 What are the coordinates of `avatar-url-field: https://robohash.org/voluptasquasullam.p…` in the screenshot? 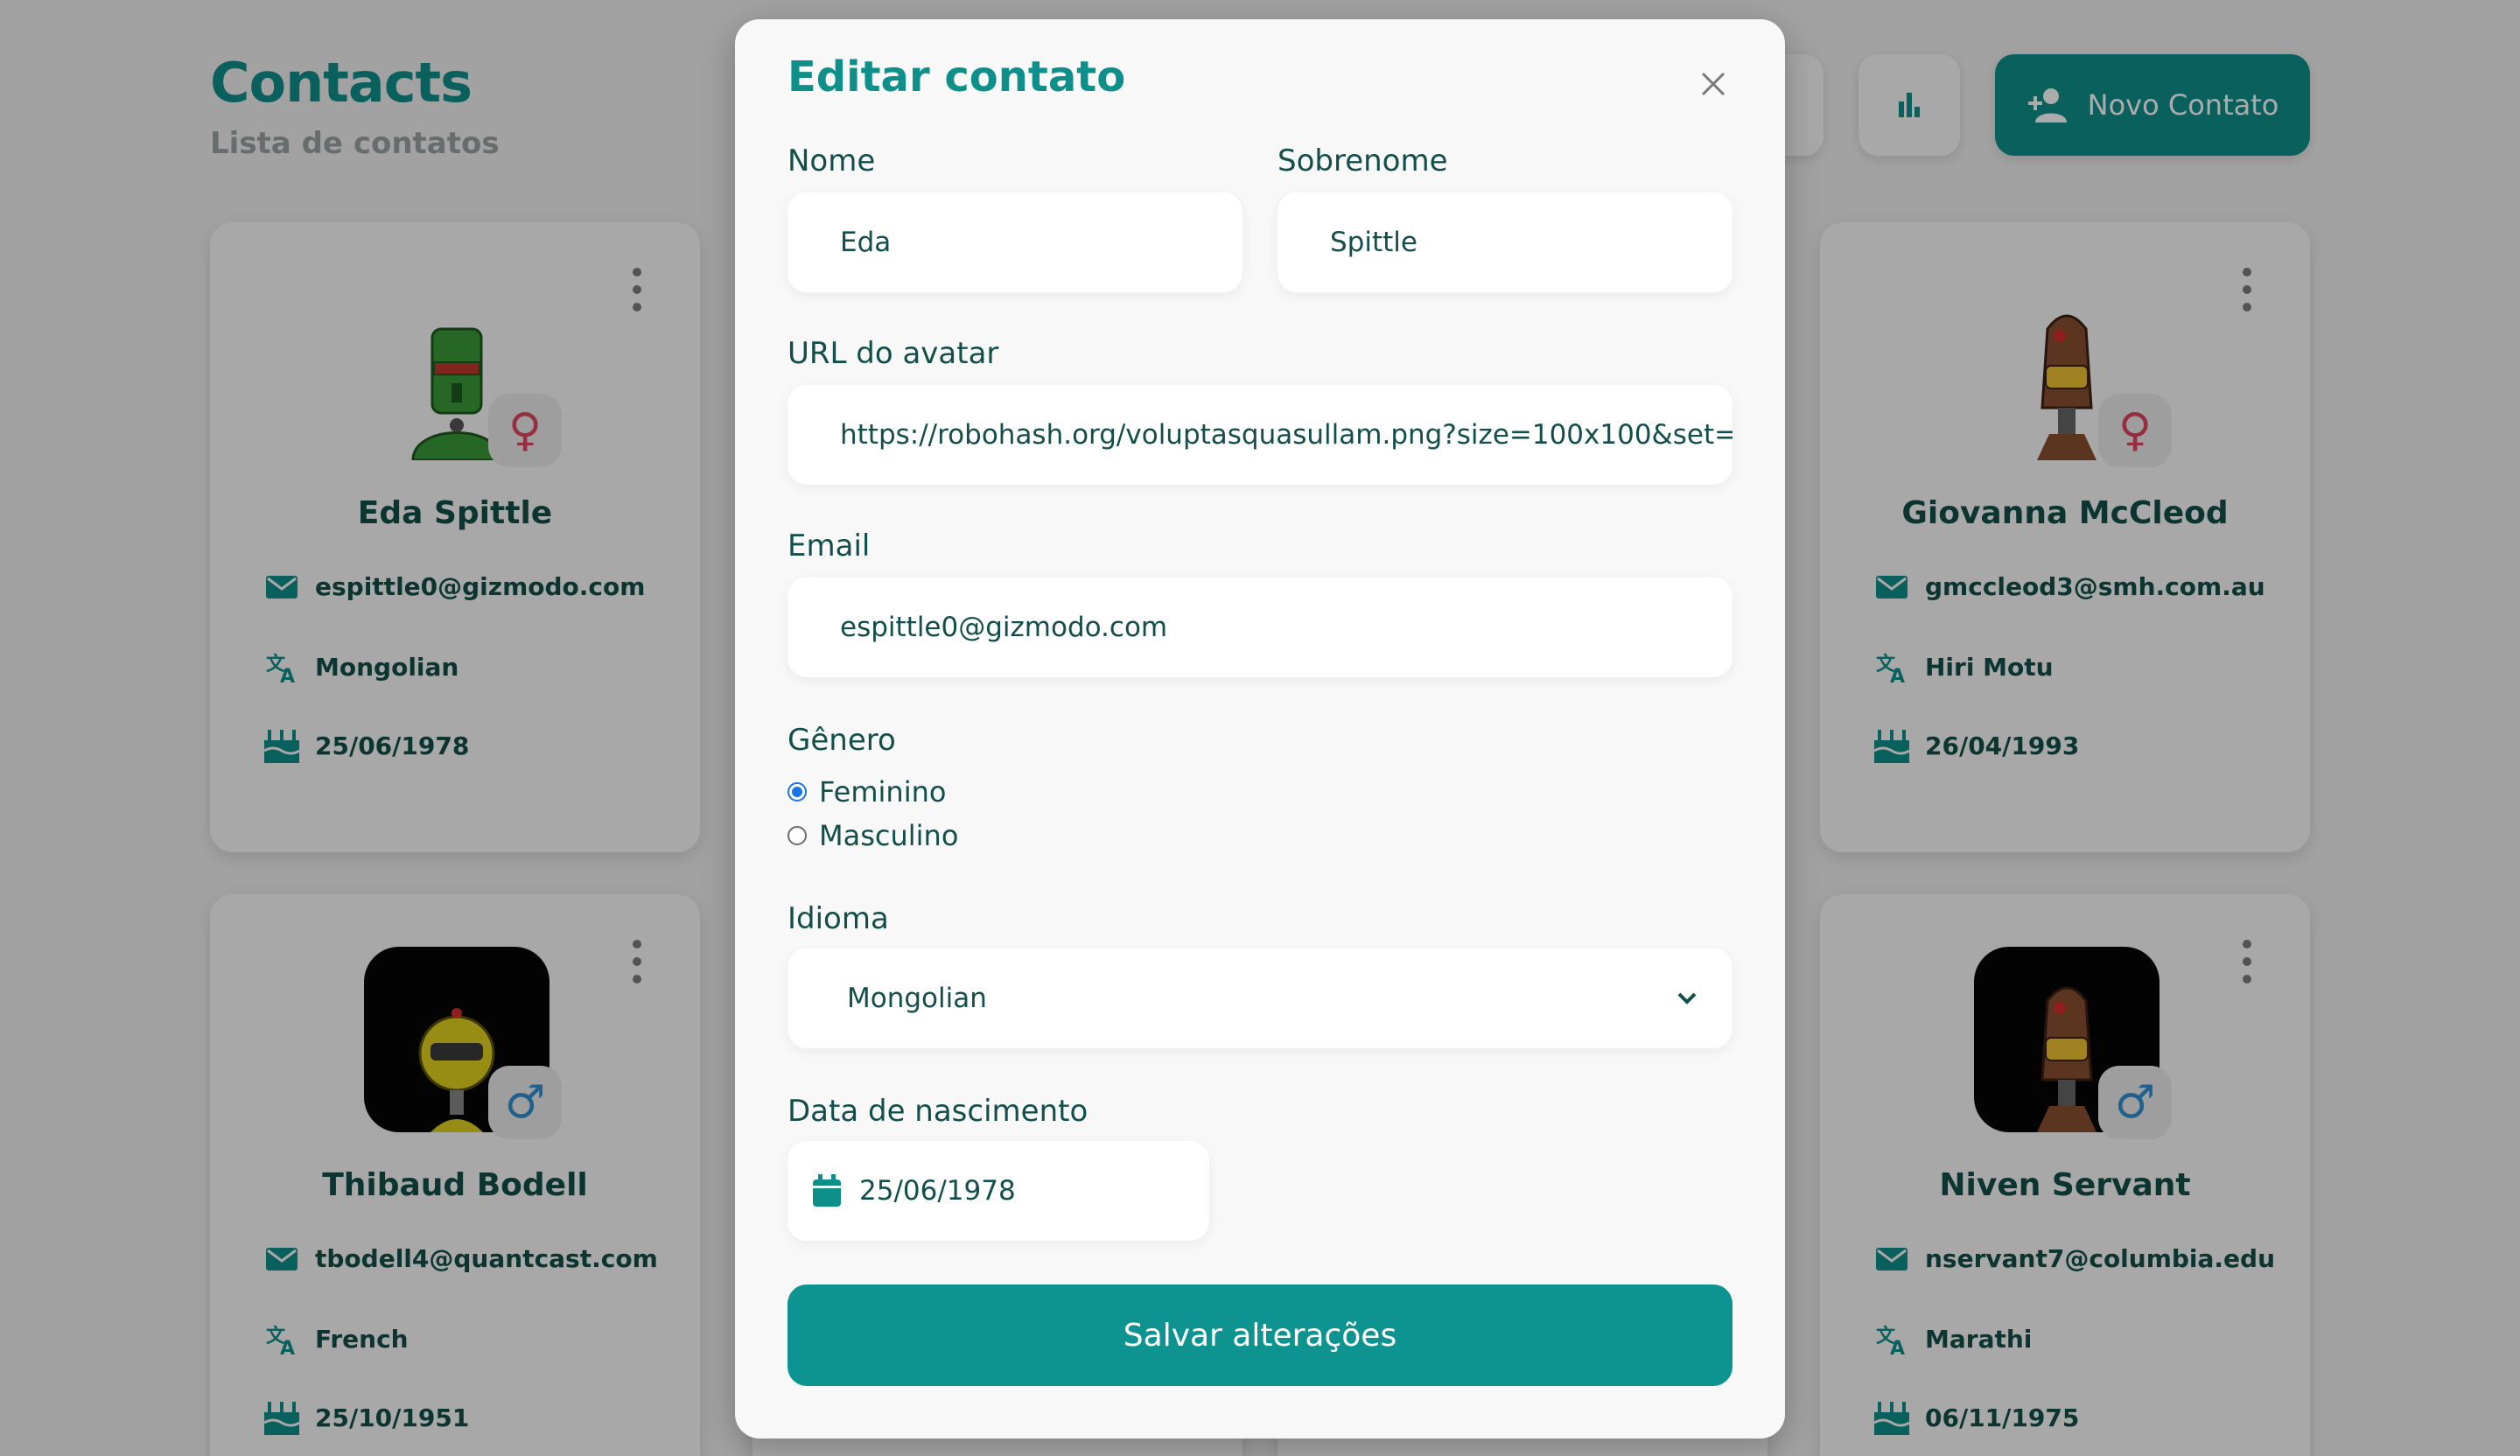 It's located at (1260, 435).